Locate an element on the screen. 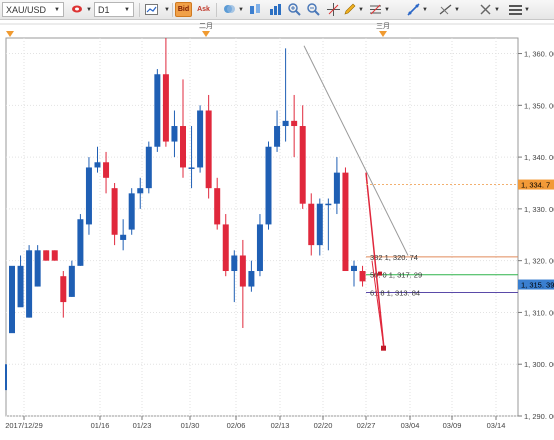 This screenshot has height=440, width=554. y-tick-label: 1, 330. 00 is located at coordinates (539, 209).